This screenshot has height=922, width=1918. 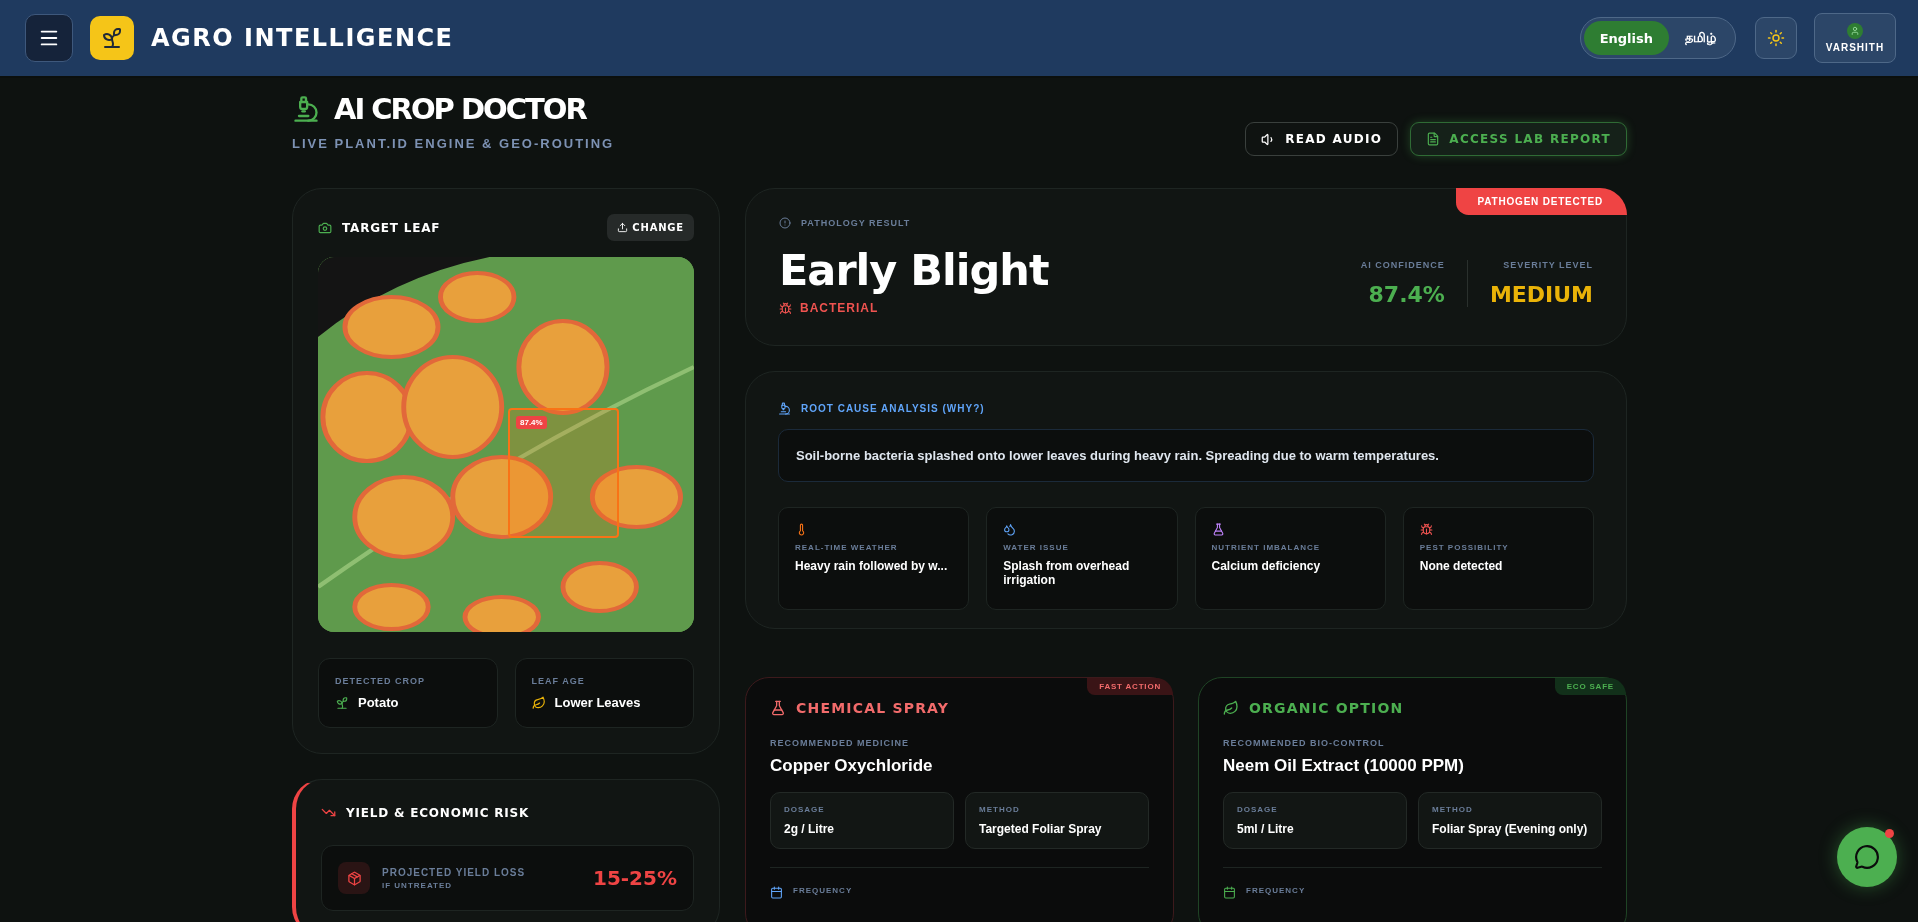 What do you see at coordinates (325, 227) in the screenshot?
I see `camera-icon` at bounding box center [325, 227].